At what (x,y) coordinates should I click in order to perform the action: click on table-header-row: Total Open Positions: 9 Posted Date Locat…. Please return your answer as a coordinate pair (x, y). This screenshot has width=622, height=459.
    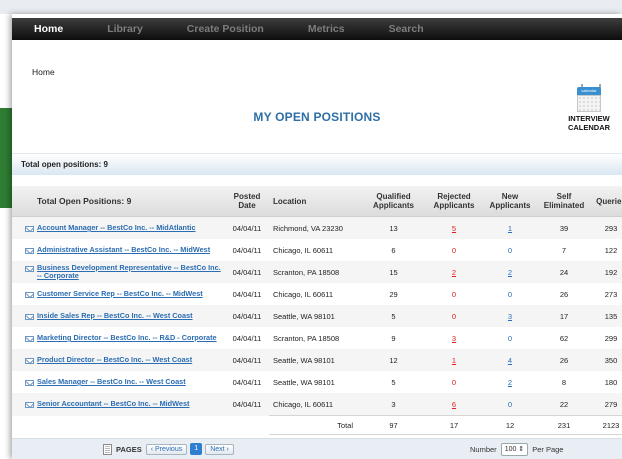
    Looking at the image, I should click on (317, 201).